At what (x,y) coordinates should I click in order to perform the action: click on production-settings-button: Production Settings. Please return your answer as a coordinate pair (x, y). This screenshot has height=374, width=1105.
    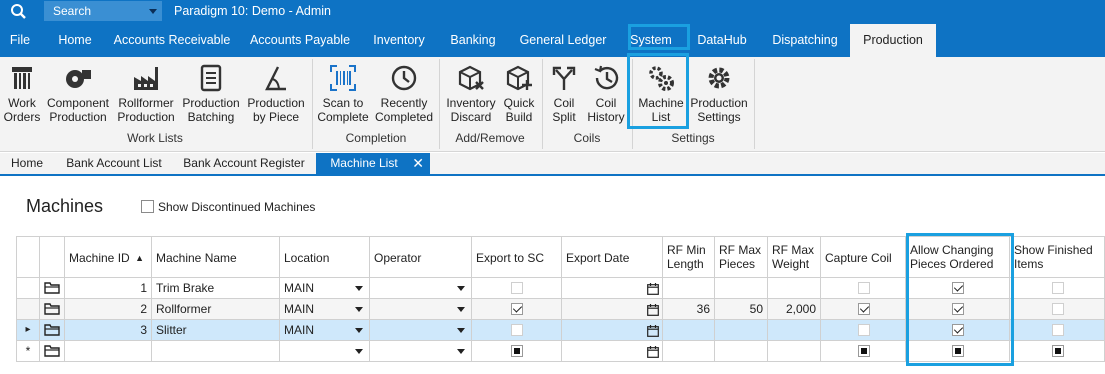
    Looking at the image, I should click on (719, 93).